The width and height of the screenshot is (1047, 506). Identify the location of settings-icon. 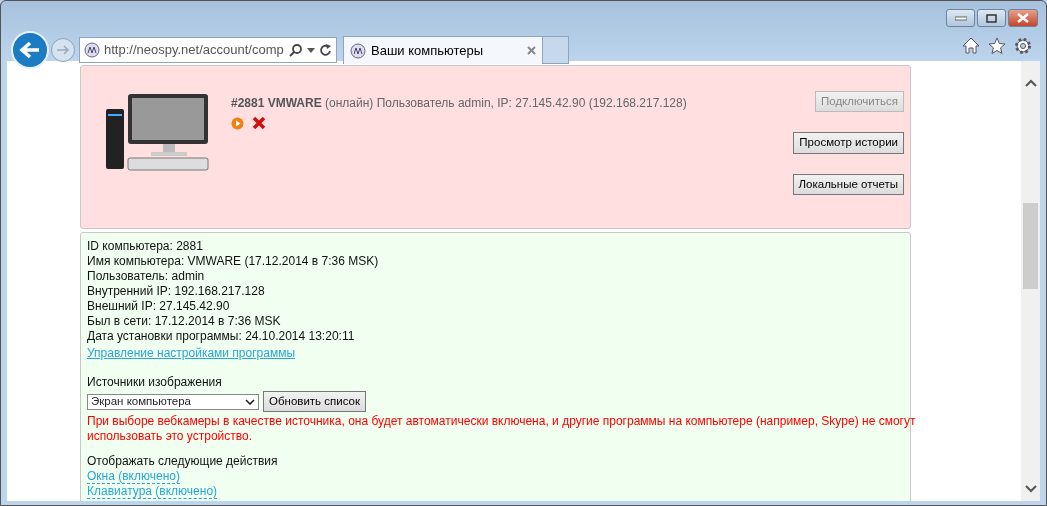
(1023, 46).